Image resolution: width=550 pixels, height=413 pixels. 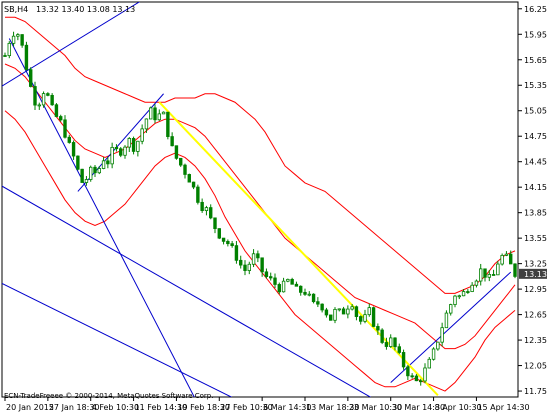 I want to click on time-tick-label: 15 Apr 14:30, so click(x=503, y=407).